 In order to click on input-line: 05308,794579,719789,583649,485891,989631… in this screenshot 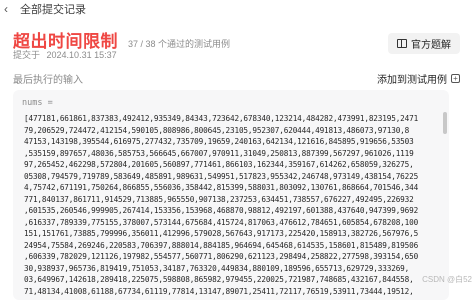, I will do `click(221, 176)`.